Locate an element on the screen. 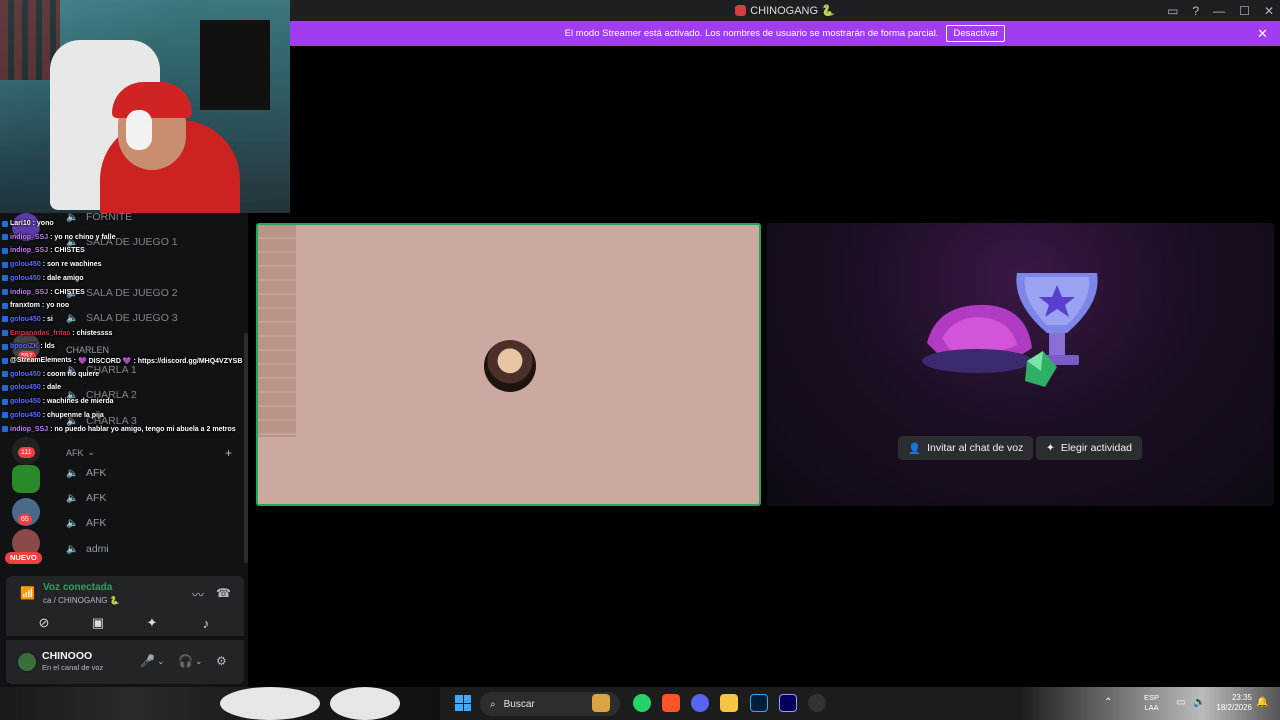 The width and height of the screenshot is (1280, 720). user-status: En el canal de voz is located at coordinates (73, 667).